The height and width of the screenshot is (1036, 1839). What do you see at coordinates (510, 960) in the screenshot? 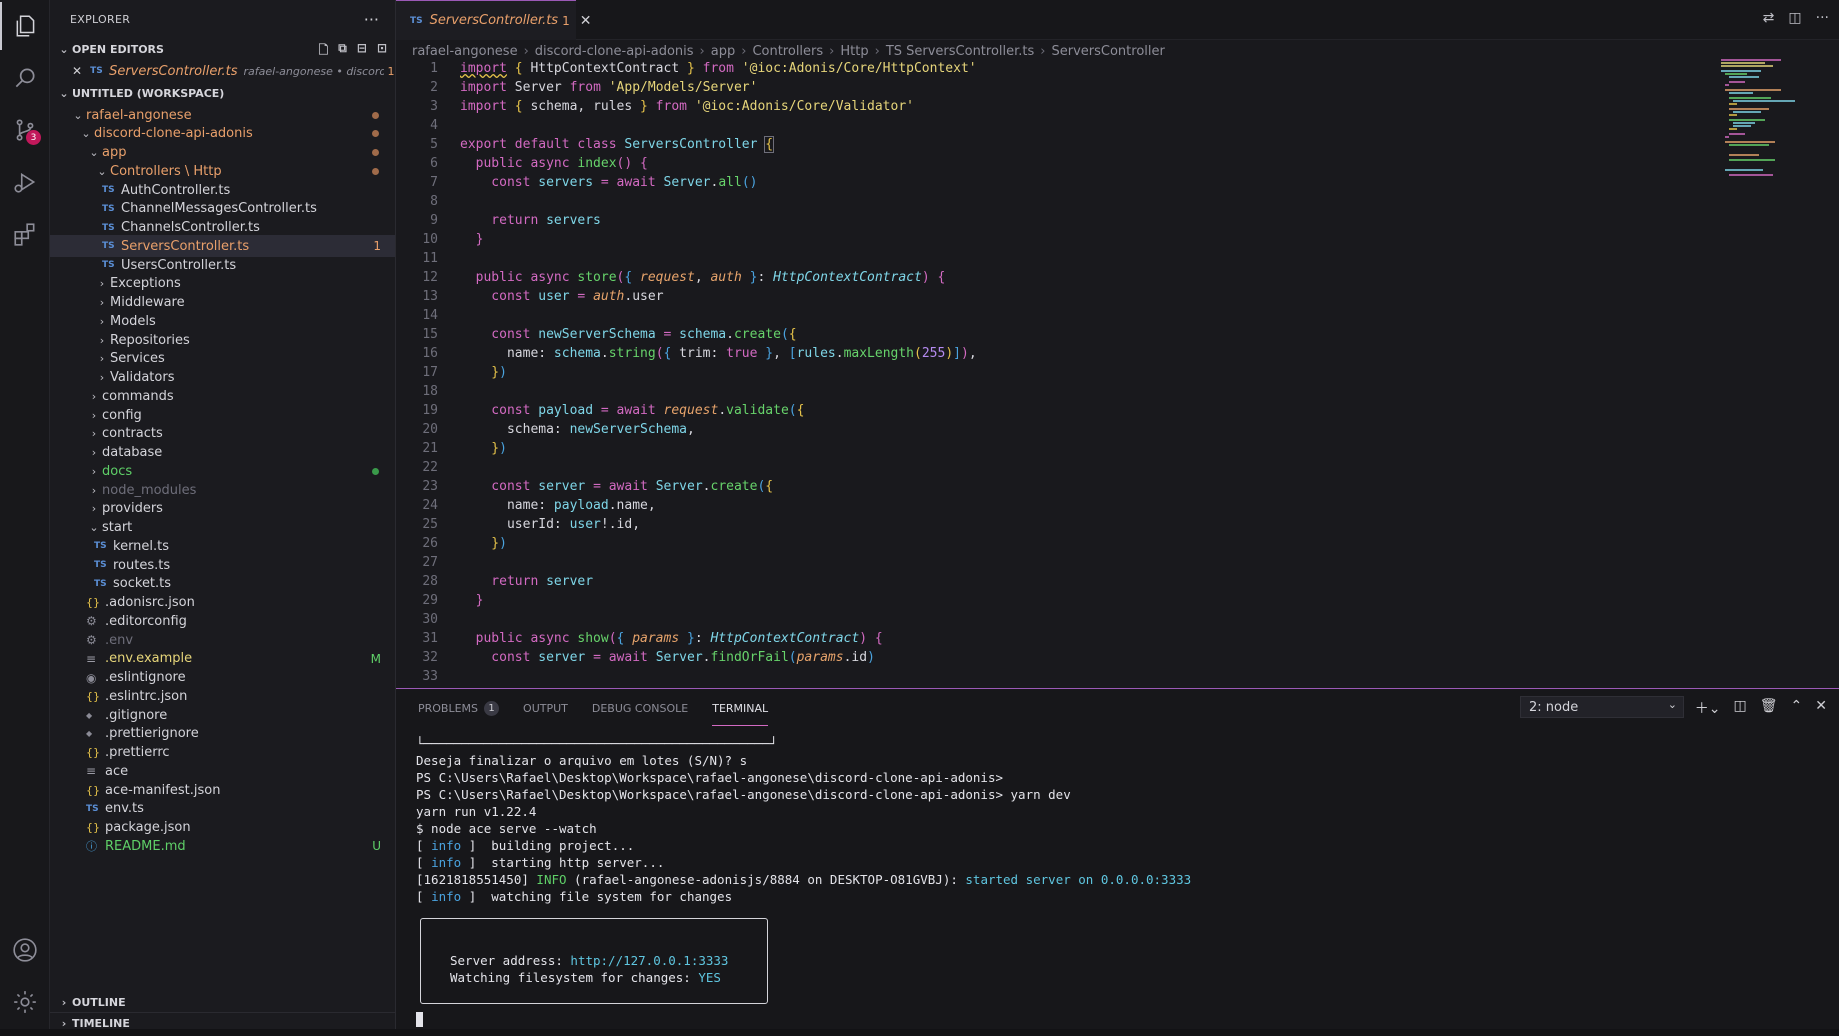
I see `server-address-label: Server address:` at bounding box center [510, 960].